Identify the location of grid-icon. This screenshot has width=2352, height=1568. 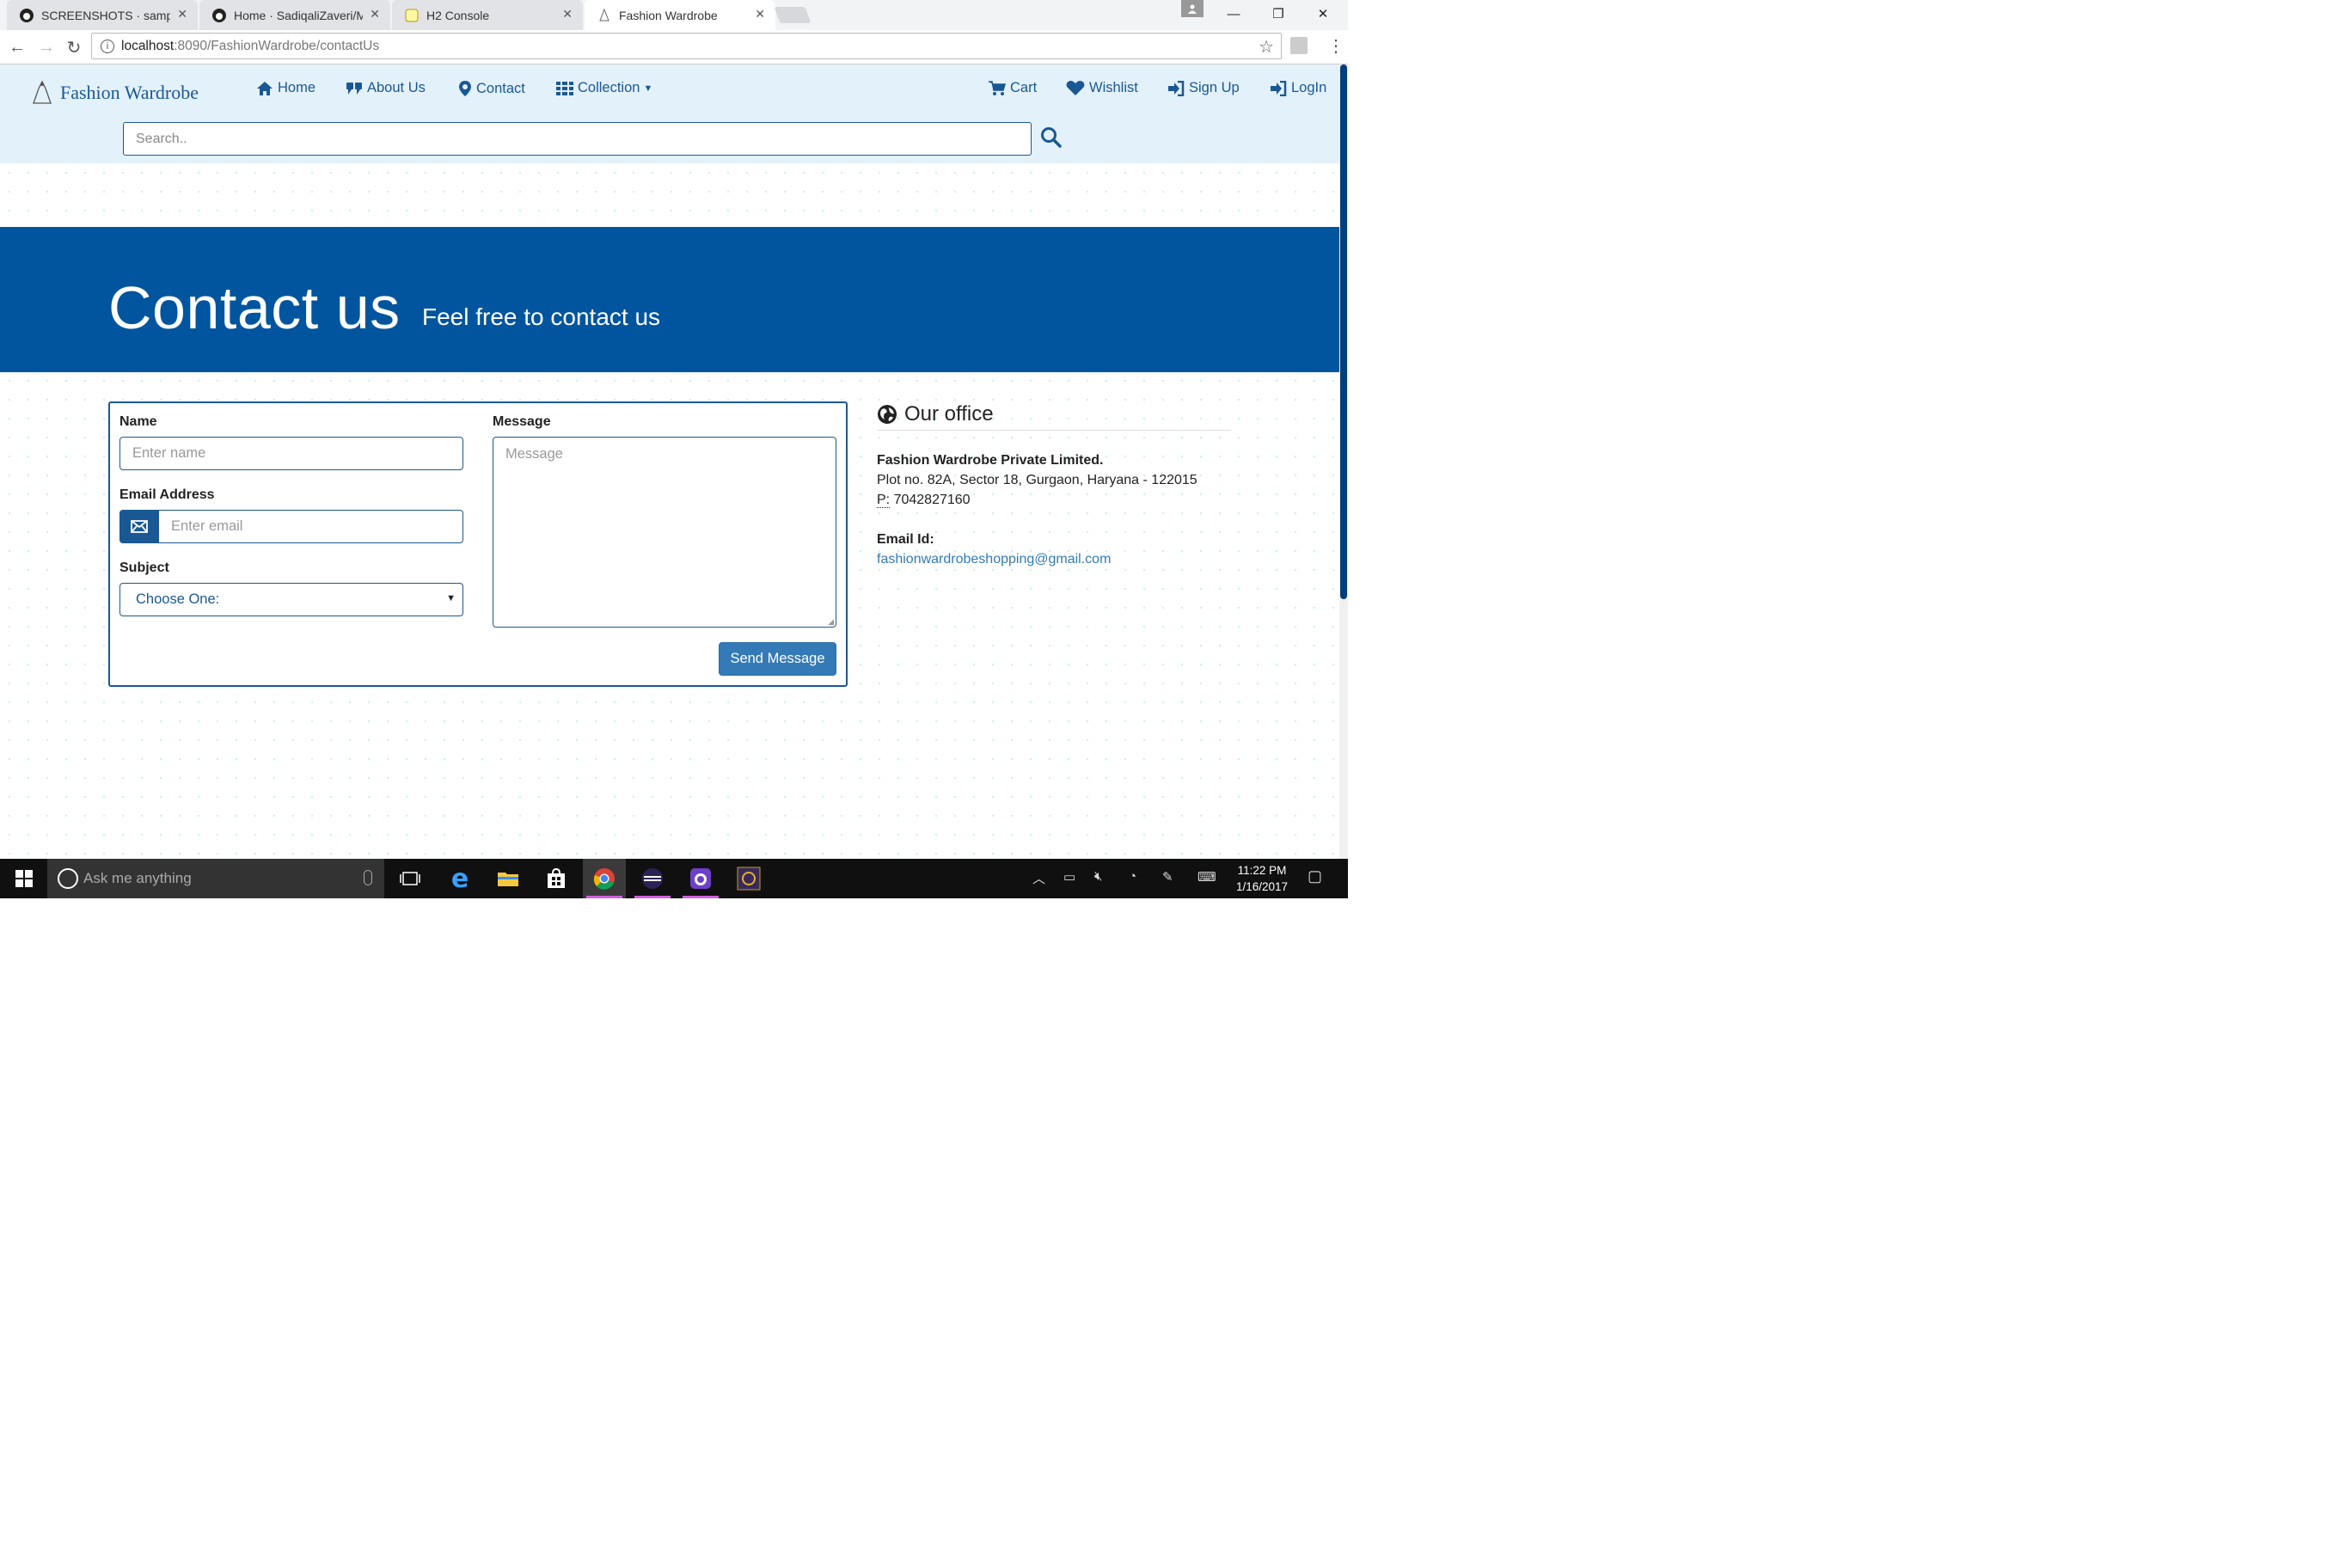
(564, 88).